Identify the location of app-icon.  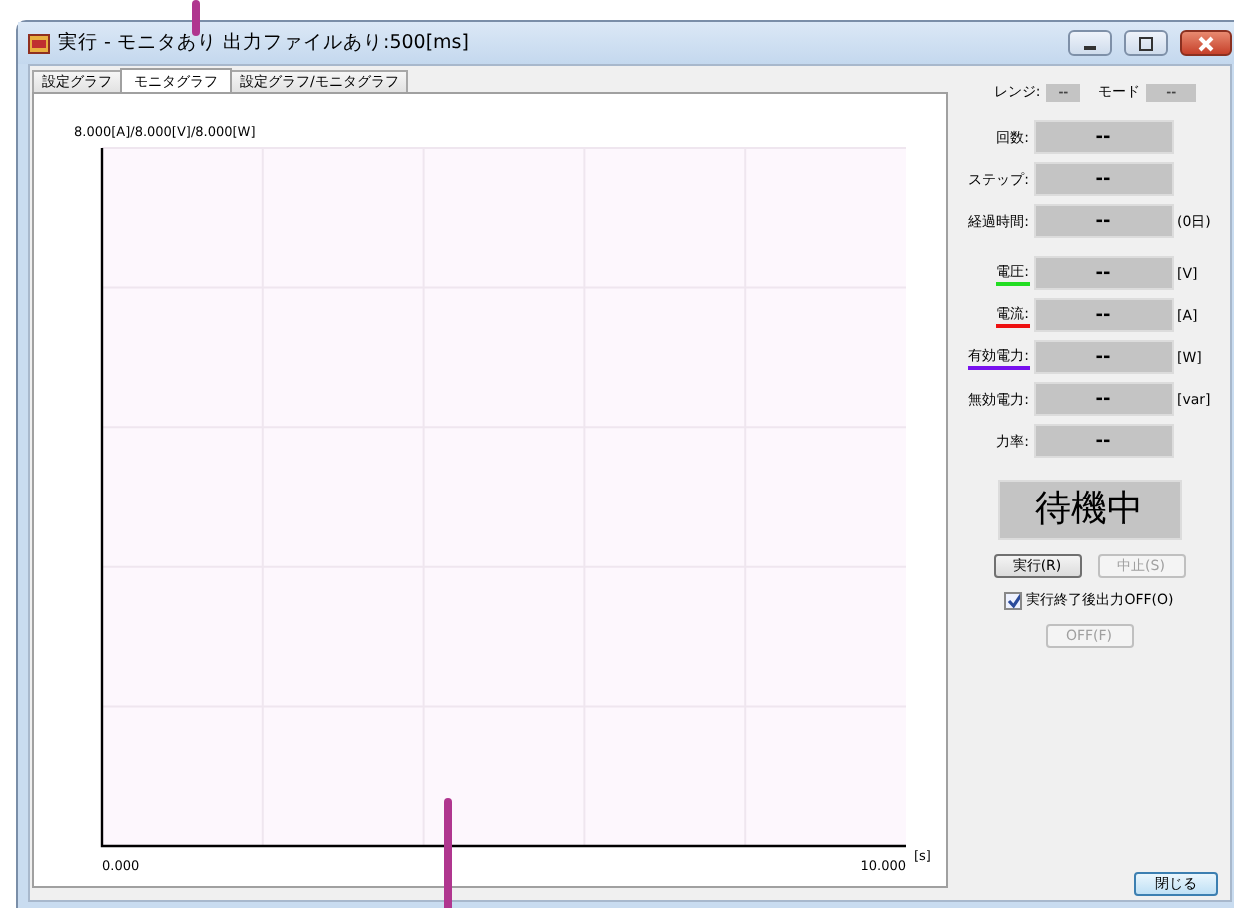
(39, 43).